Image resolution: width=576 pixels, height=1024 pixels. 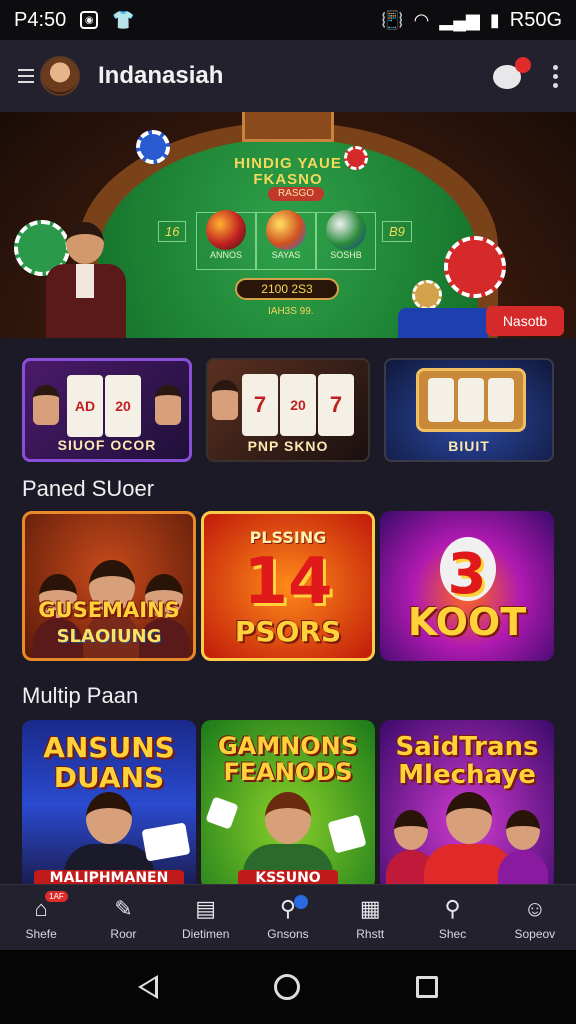 What do you see at coordinates (109, 805) in the screenshot?
I see `game-card: ANSUNS DUANS MALIPHMANEN` at bounding box center [109, 805].